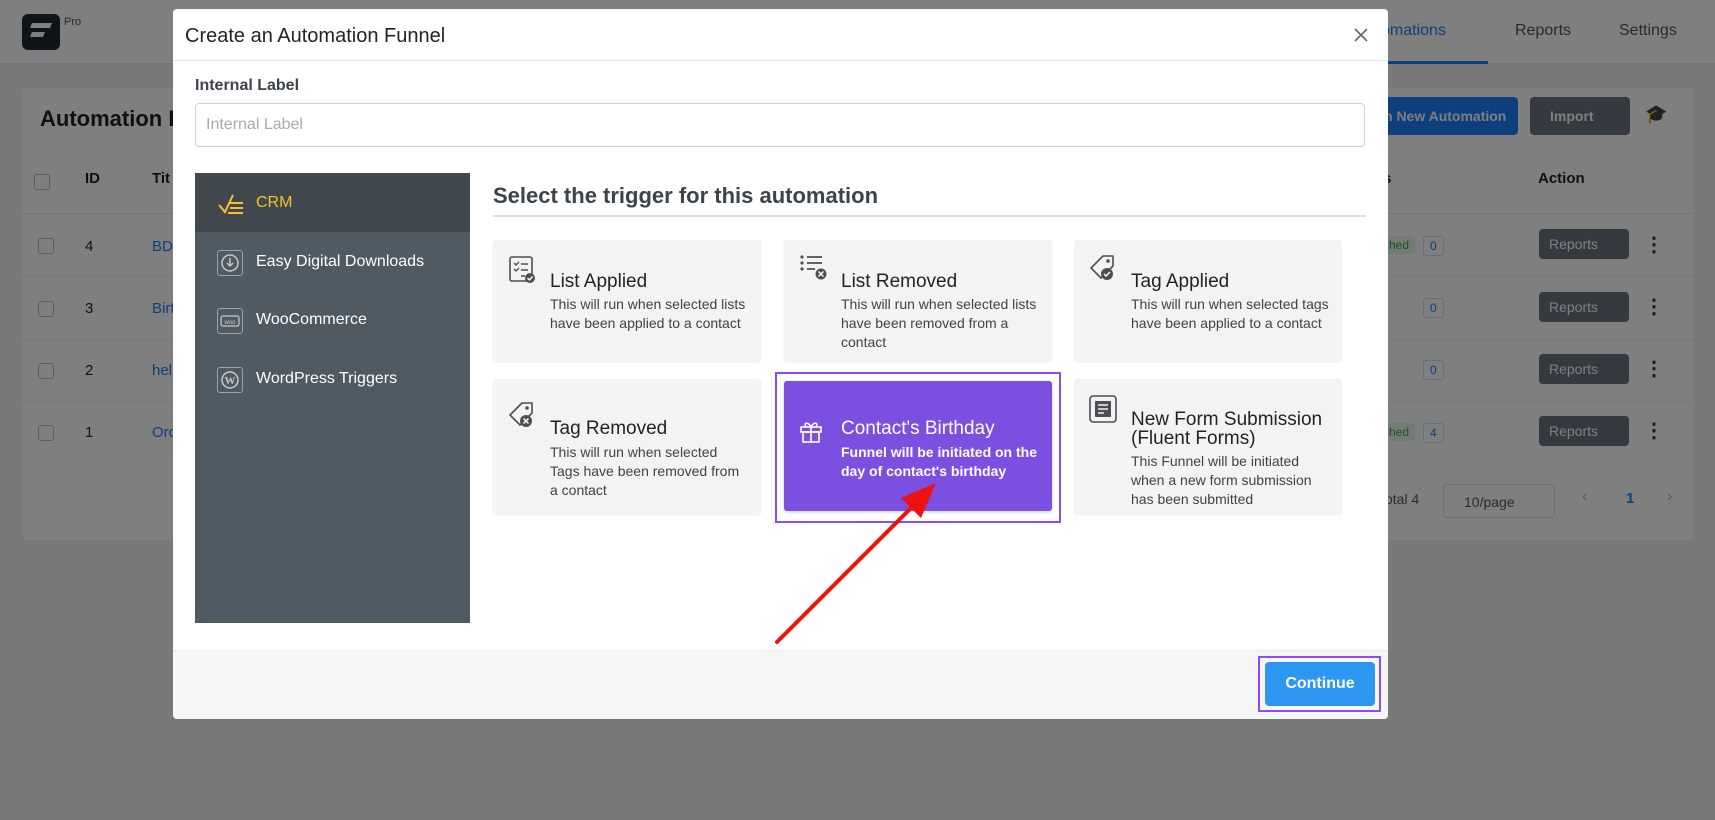 The width and height of the screenshot is (1715, 820). What do you see at coordinates (813, 267) in the screenshot?
I see `list-remove-icon` at bounding box center [813, 267].